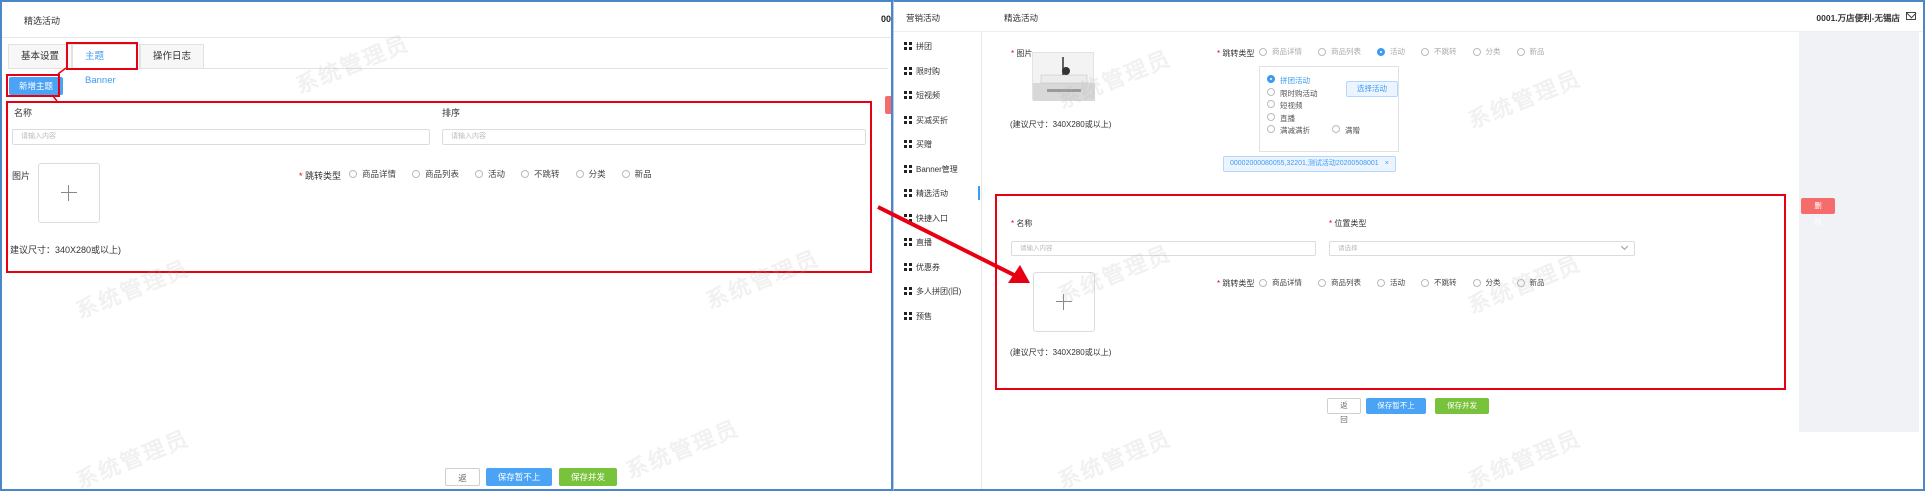  I want to click on product-image-icon, so click(1064, 79).